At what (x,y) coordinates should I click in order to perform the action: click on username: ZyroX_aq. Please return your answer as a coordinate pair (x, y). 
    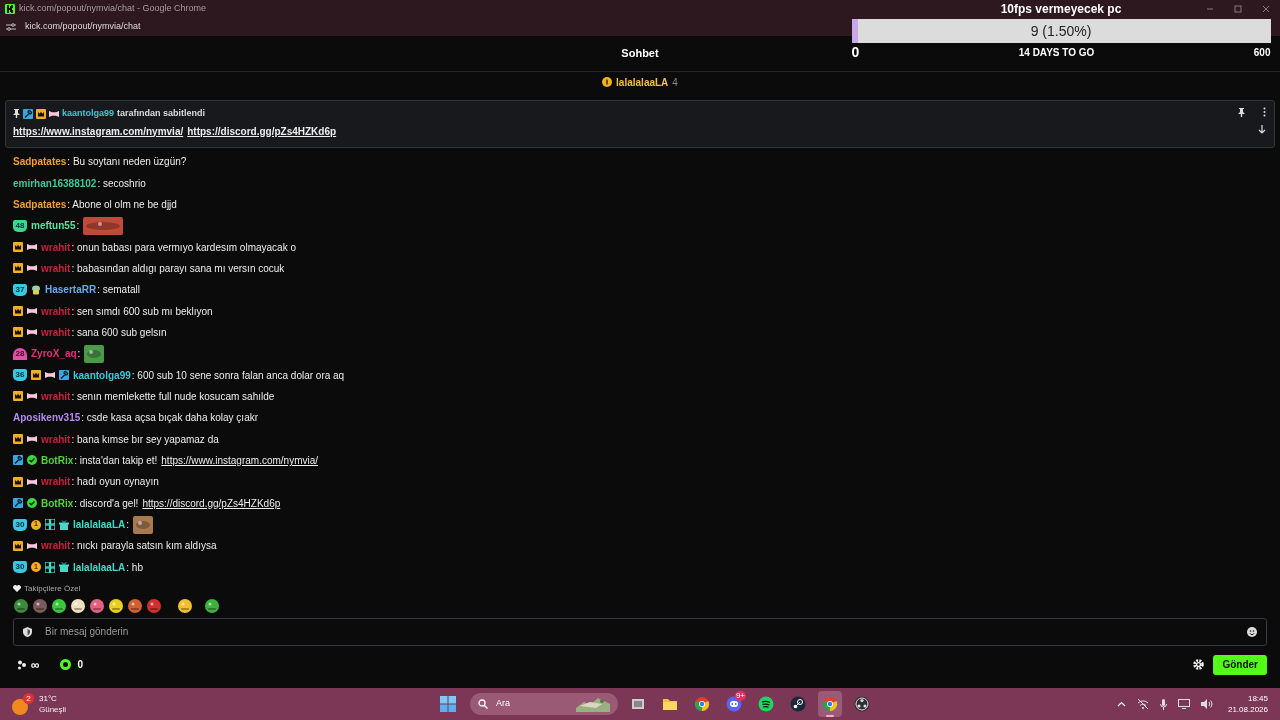
    Looking at the image, I should click on (54, 354).